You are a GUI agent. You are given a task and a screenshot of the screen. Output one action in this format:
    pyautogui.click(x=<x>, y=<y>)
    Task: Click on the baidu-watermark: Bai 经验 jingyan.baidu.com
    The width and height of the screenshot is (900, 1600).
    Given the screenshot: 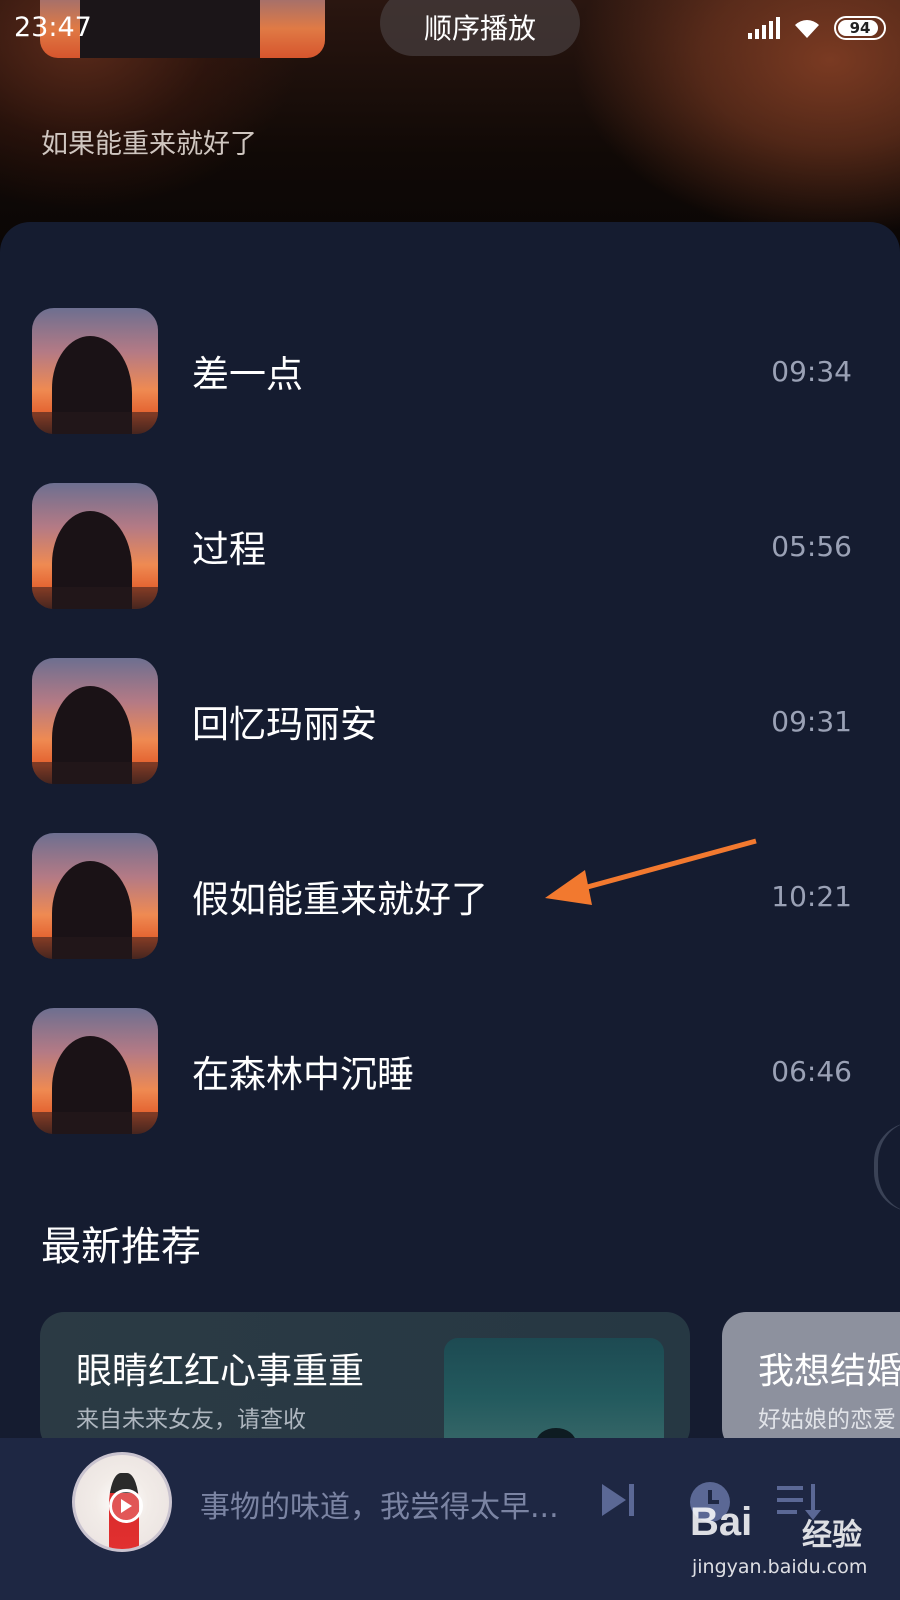 What is the action you would take?
    pyautogui.click(x=790, y=1545)
    